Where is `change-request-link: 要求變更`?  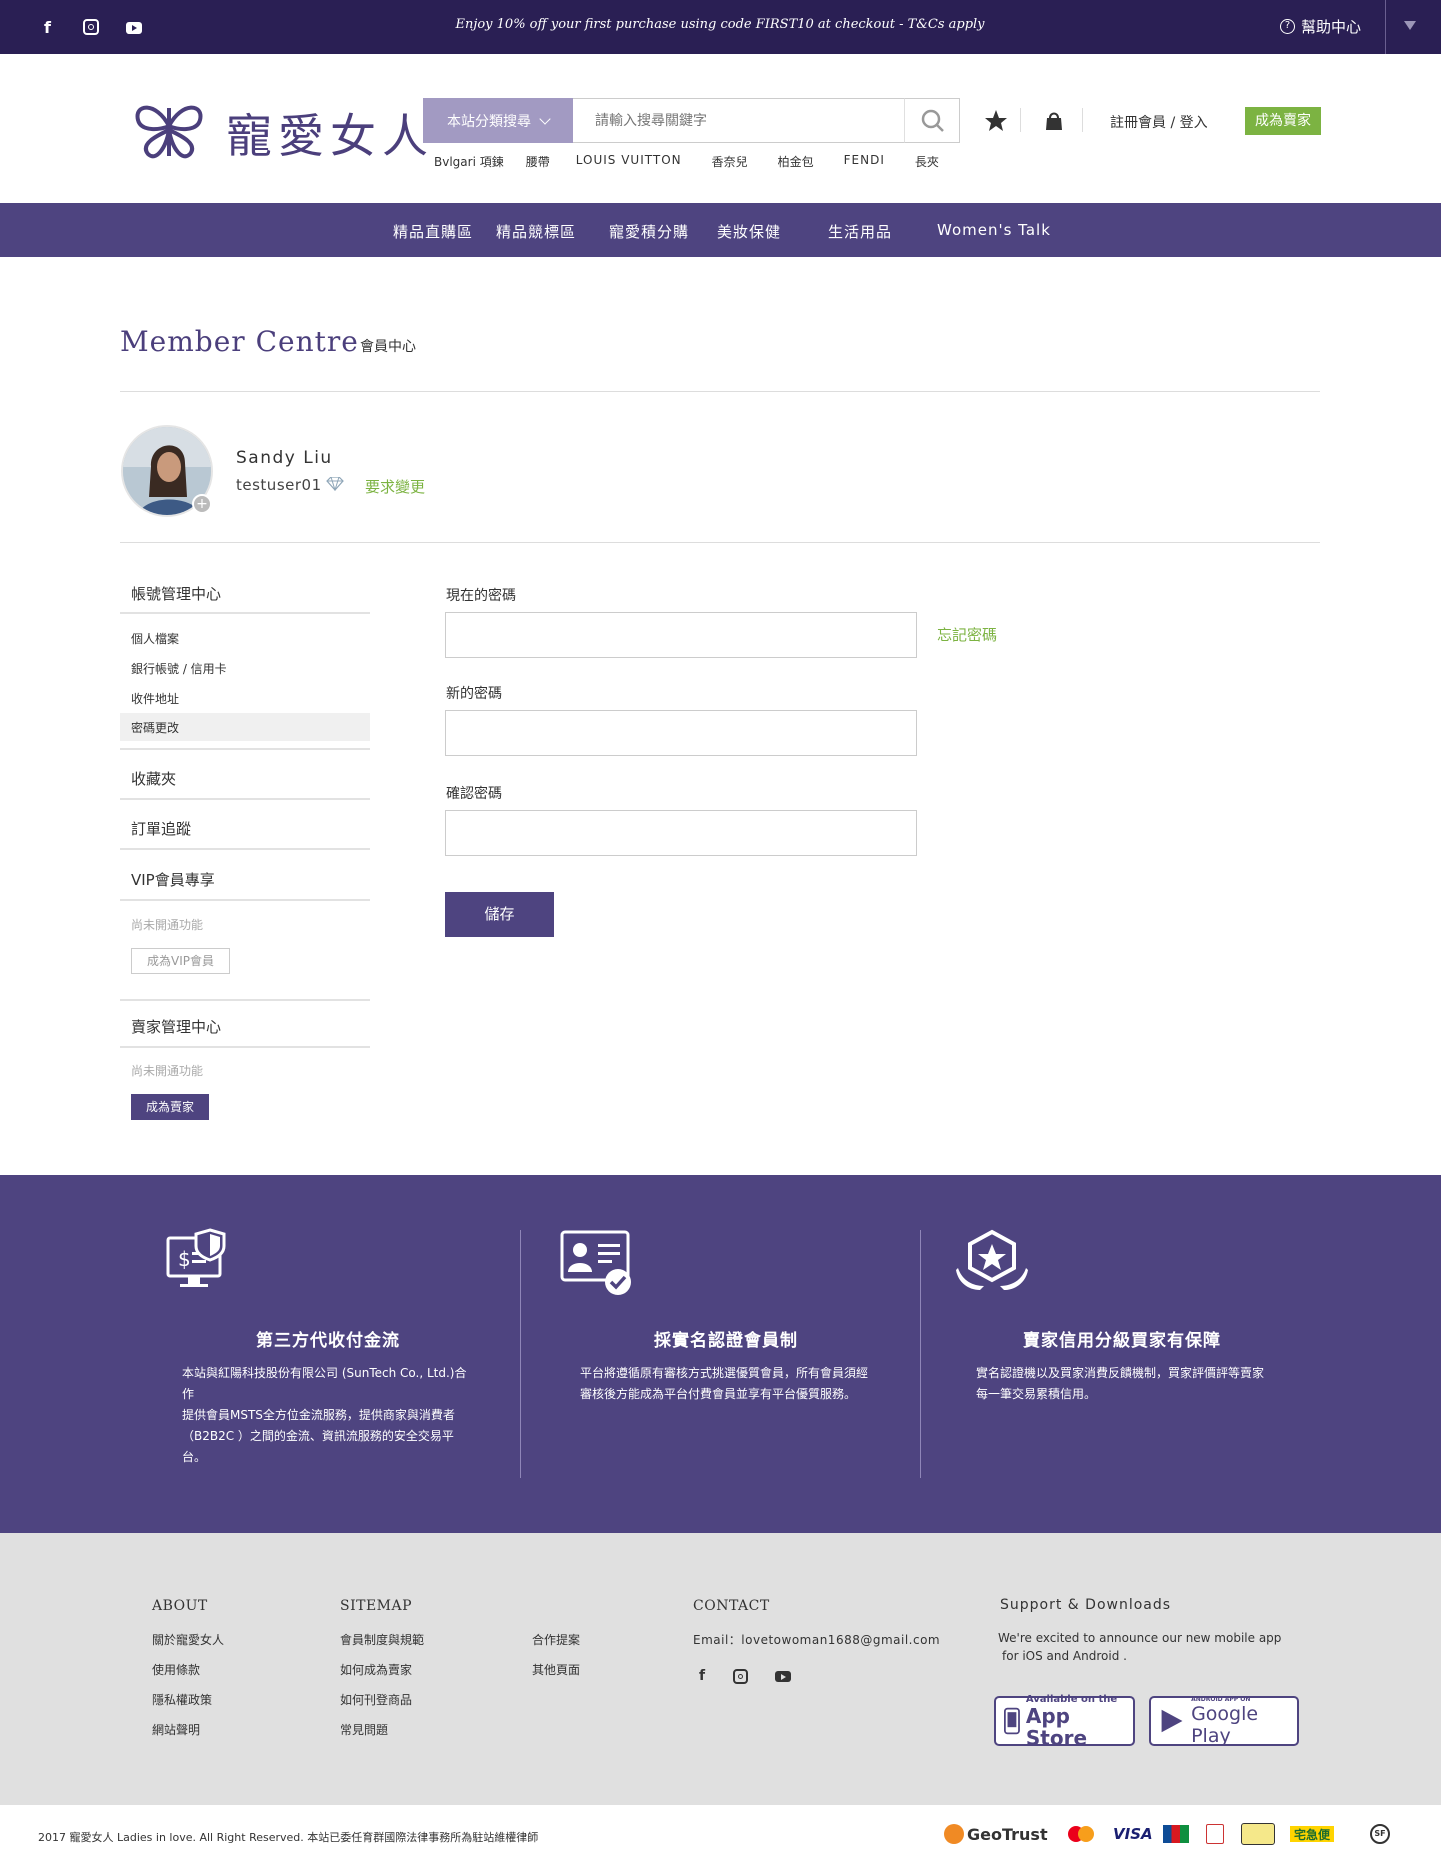
change-request-link: 要求變更 is located at coordinates (395, 486).